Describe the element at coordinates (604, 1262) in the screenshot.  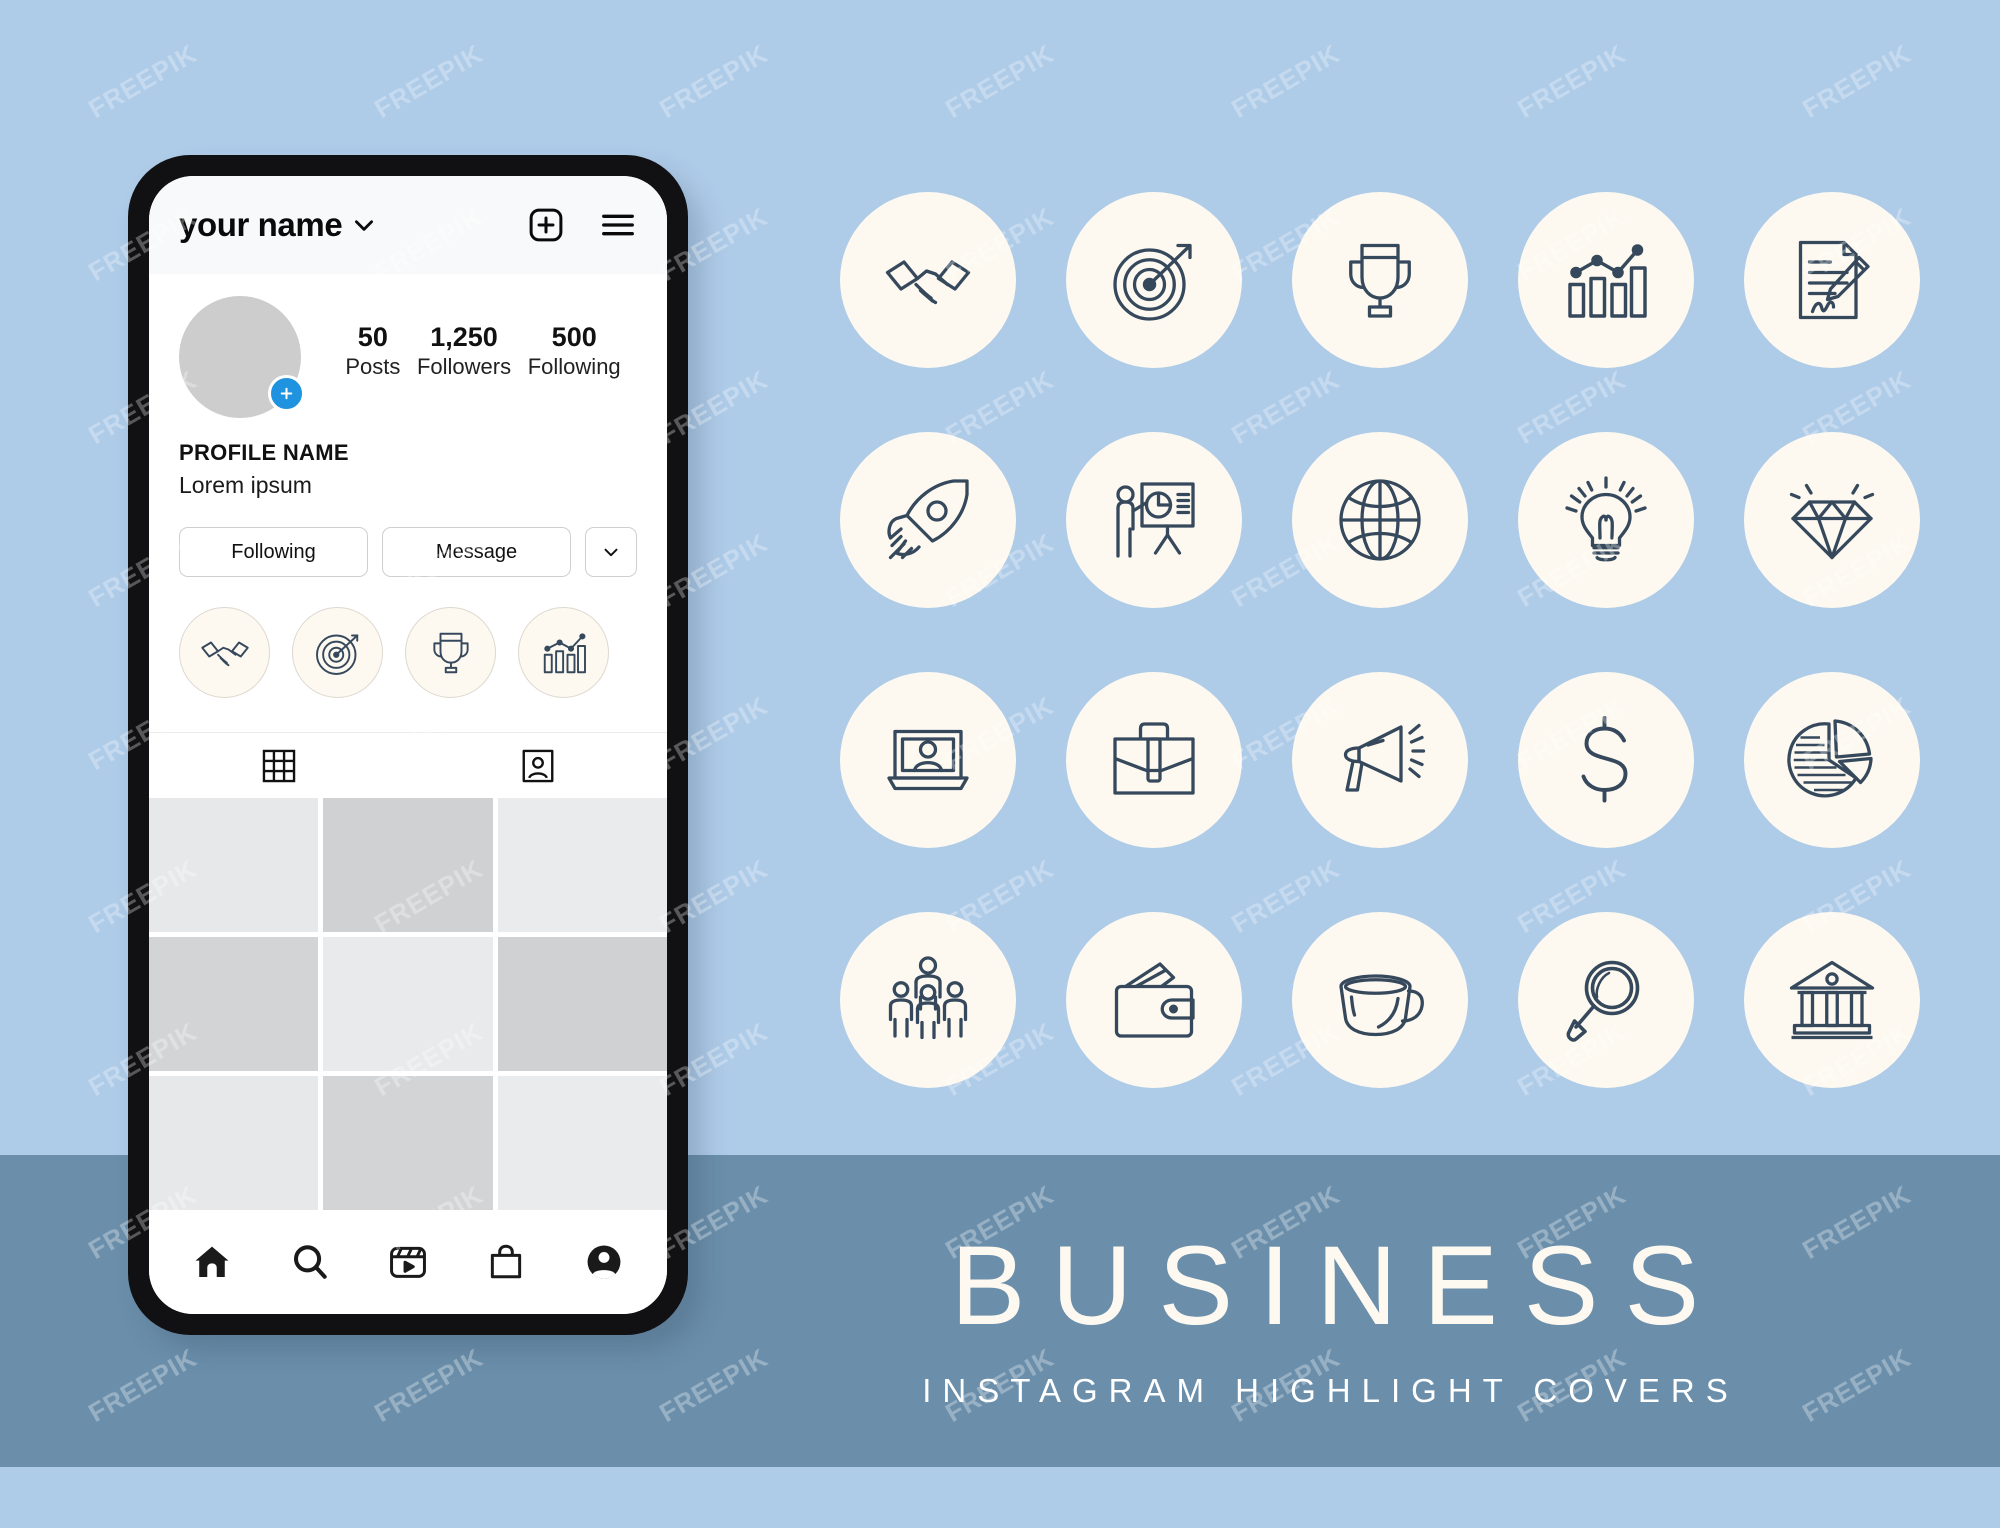
I see `profile-avatar-icon` at that location.